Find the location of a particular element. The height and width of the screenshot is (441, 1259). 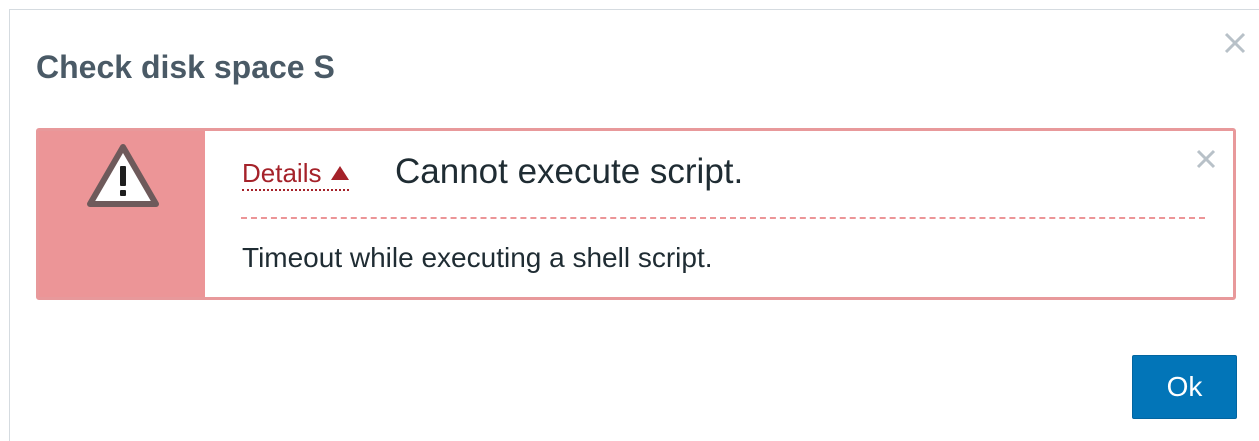

error-message-title: Cannot execute script. is located at coordinates (569, 171).